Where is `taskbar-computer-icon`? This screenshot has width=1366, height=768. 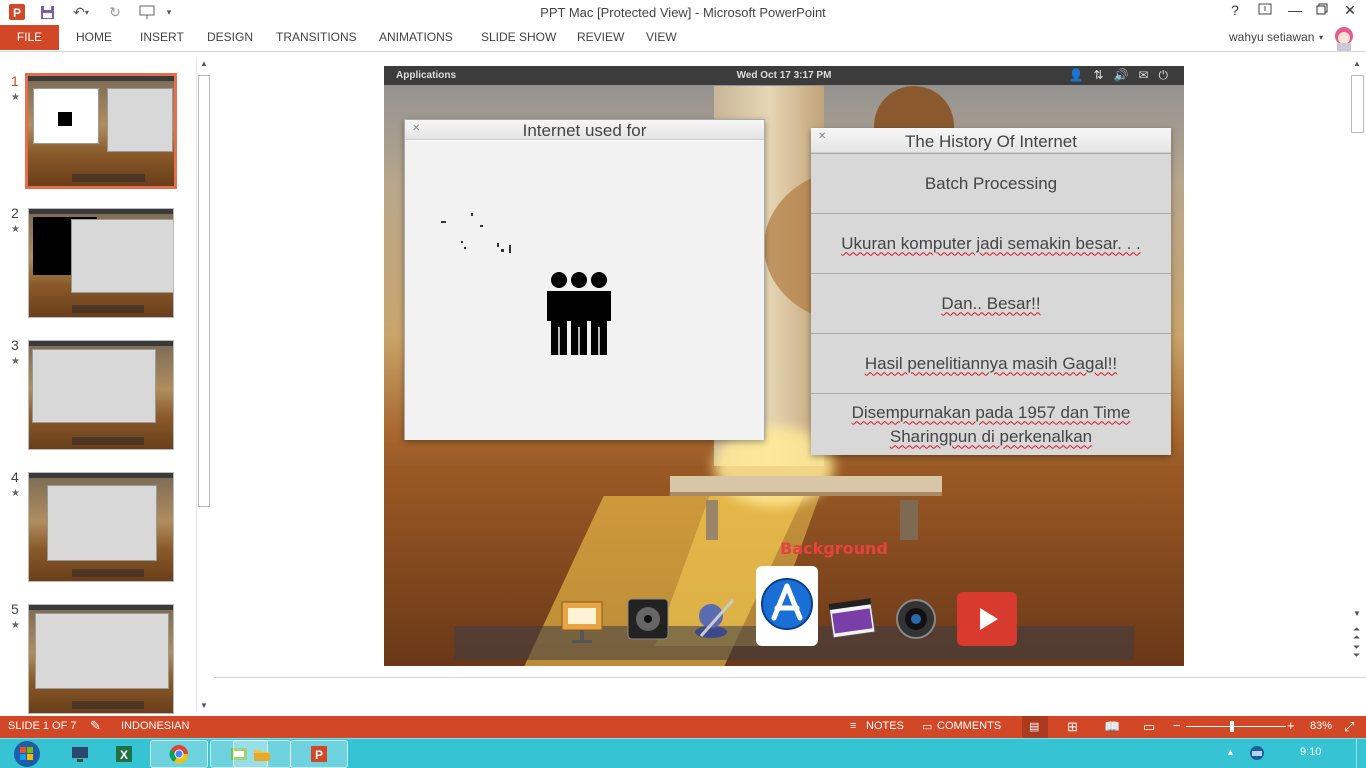
taskbar-computer-icon is located at coordinates (80, 754).